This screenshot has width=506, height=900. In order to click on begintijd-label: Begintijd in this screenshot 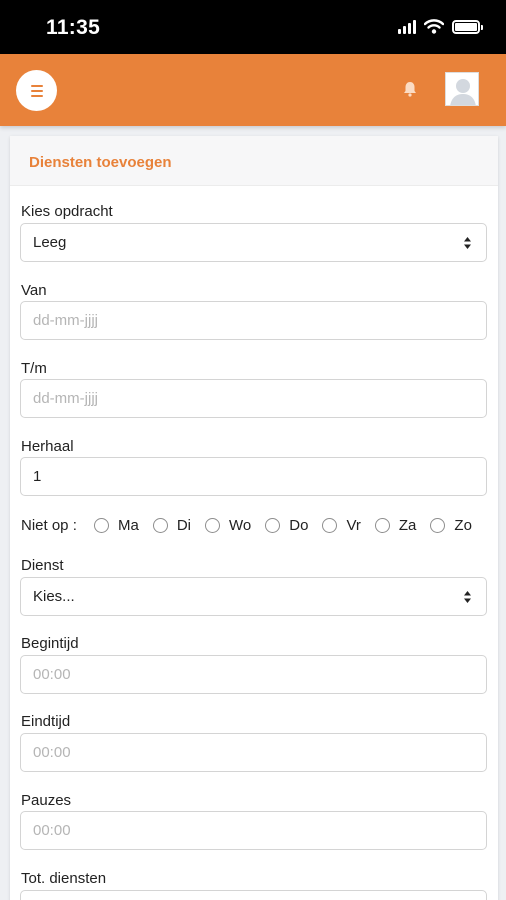, I will do `click(50, 643)`.